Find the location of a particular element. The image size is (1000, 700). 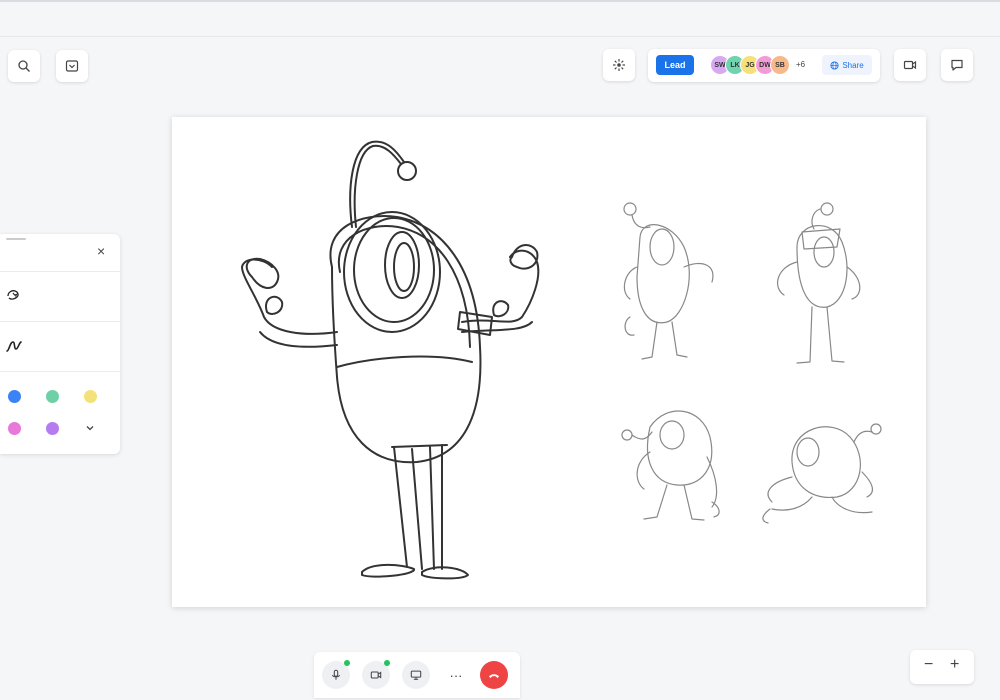

close-icon: × is located at coordinates (101, 251).